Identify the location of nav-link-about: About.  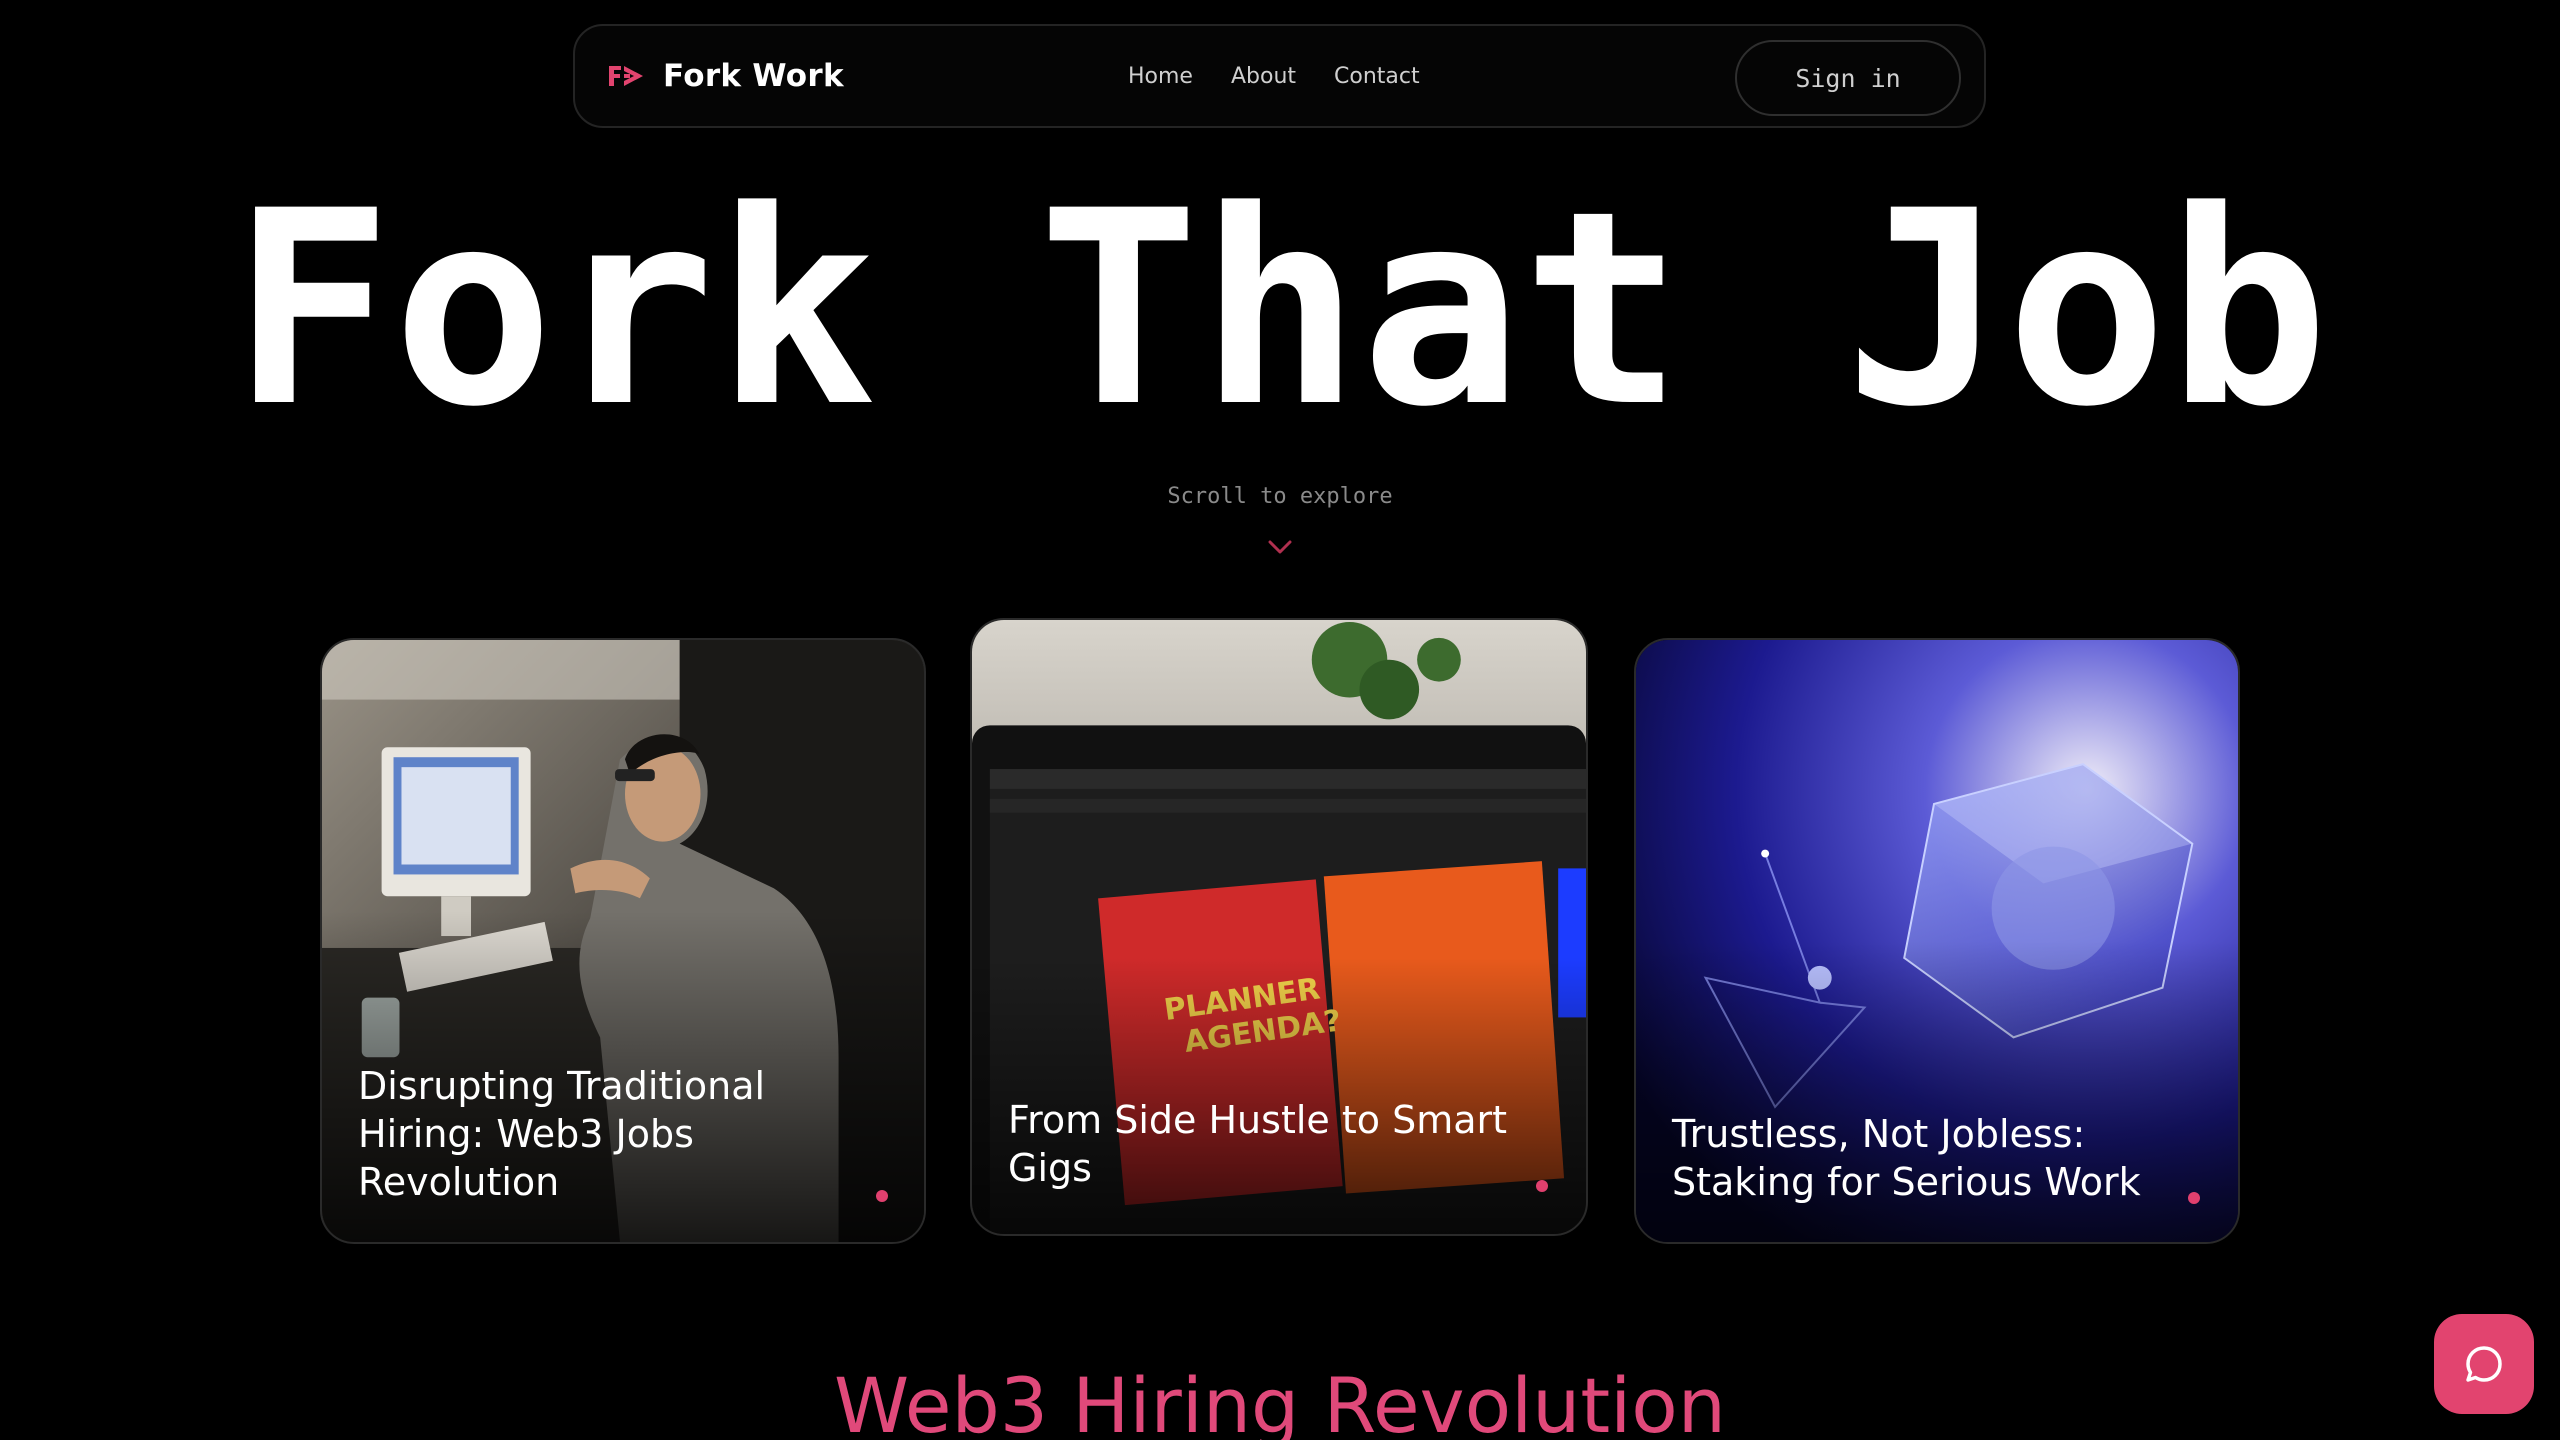
(1263, 76).